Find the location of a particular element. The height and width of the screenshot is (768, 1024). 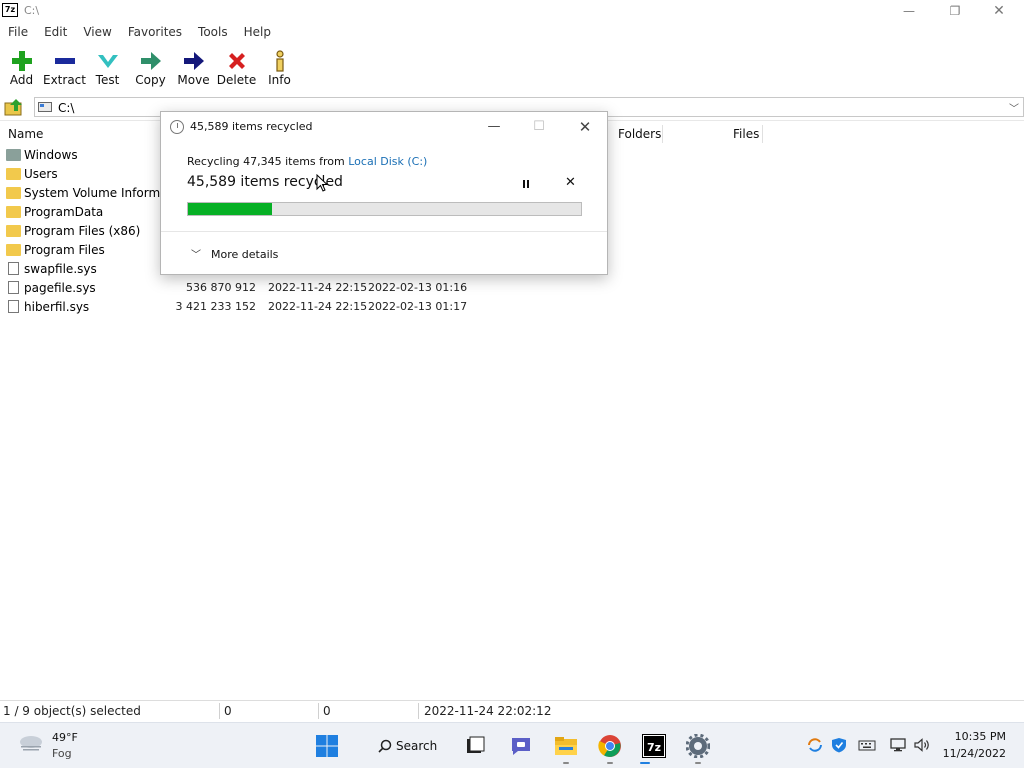

copy-label: Copy is located at coordinates (150, 80).